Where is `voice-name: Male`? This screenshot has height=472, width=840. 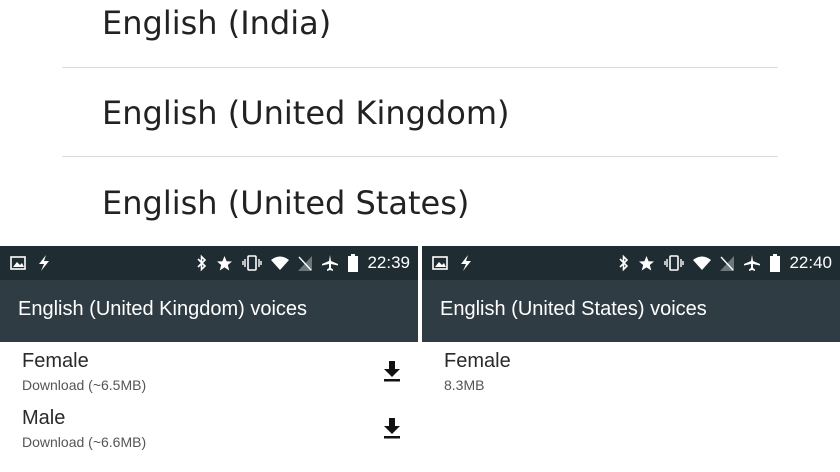
voice-name: Male is located at coordinates (44, 418).